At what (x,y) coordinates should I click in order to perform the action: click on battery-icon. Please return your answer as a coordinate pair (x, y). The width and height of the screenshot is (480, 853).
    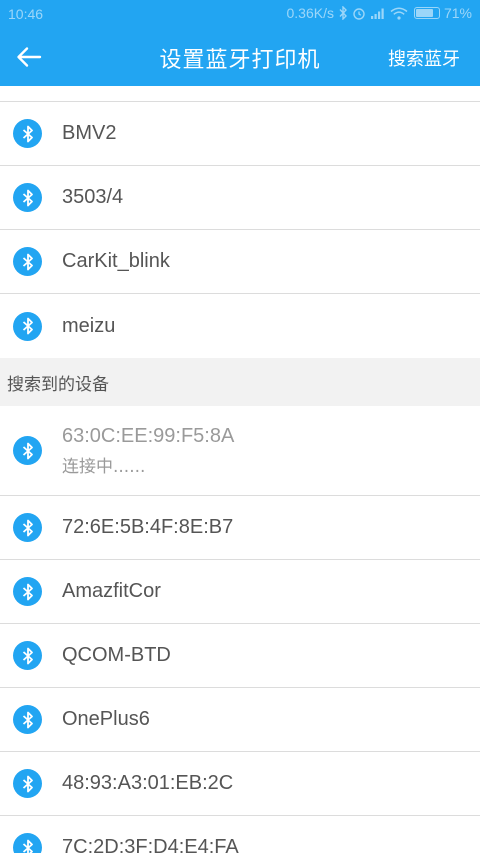
    Looking at the image, I should click on (426, 13).